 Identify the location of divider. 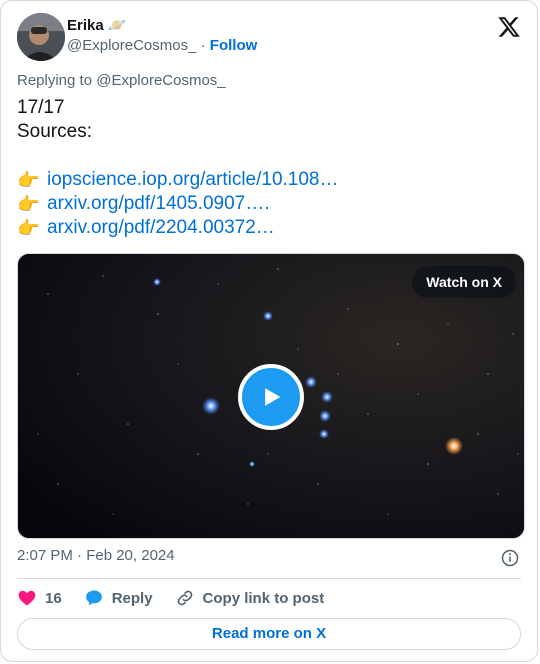
(269, 578).